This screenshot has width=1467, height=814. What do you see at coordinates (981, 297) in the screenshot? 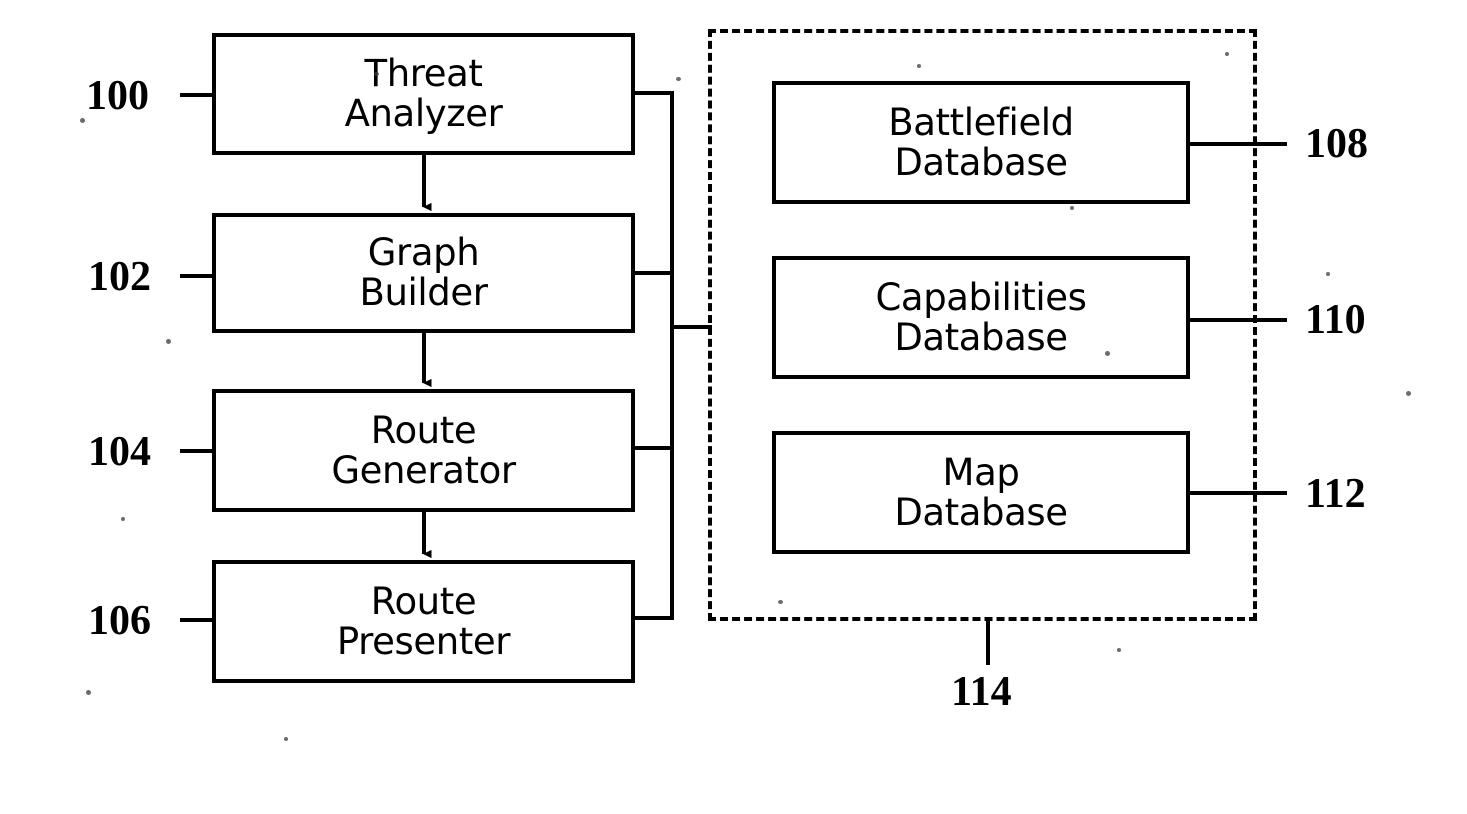
I see `node-label-line1: Capabilities` at bounding box center [981, 297].